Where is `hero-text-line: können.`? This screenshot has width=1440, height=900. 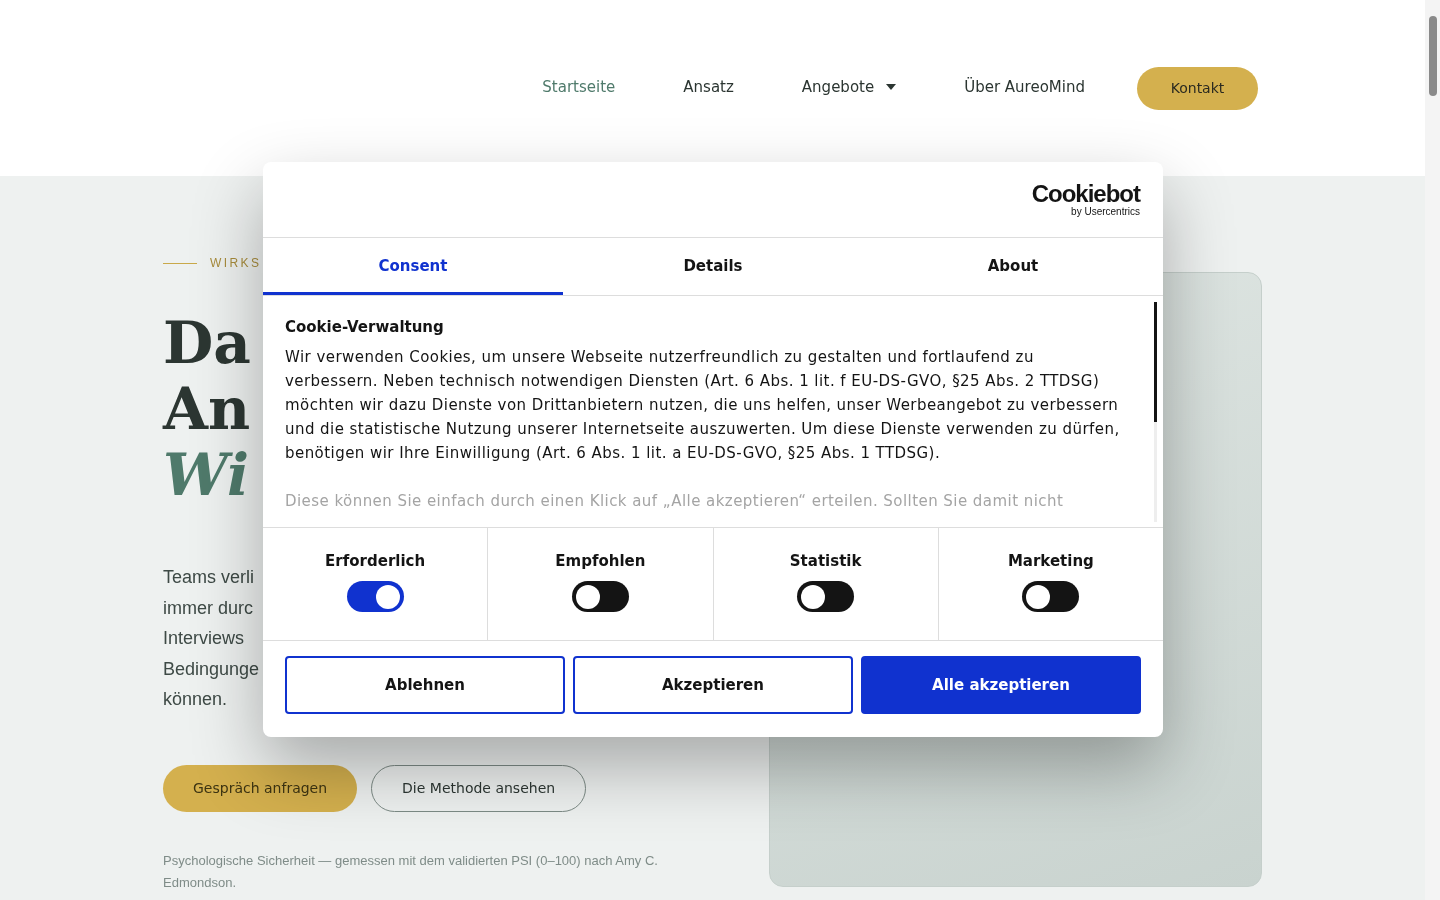 hero-text-line: können. is located at coordinates (195, 699).